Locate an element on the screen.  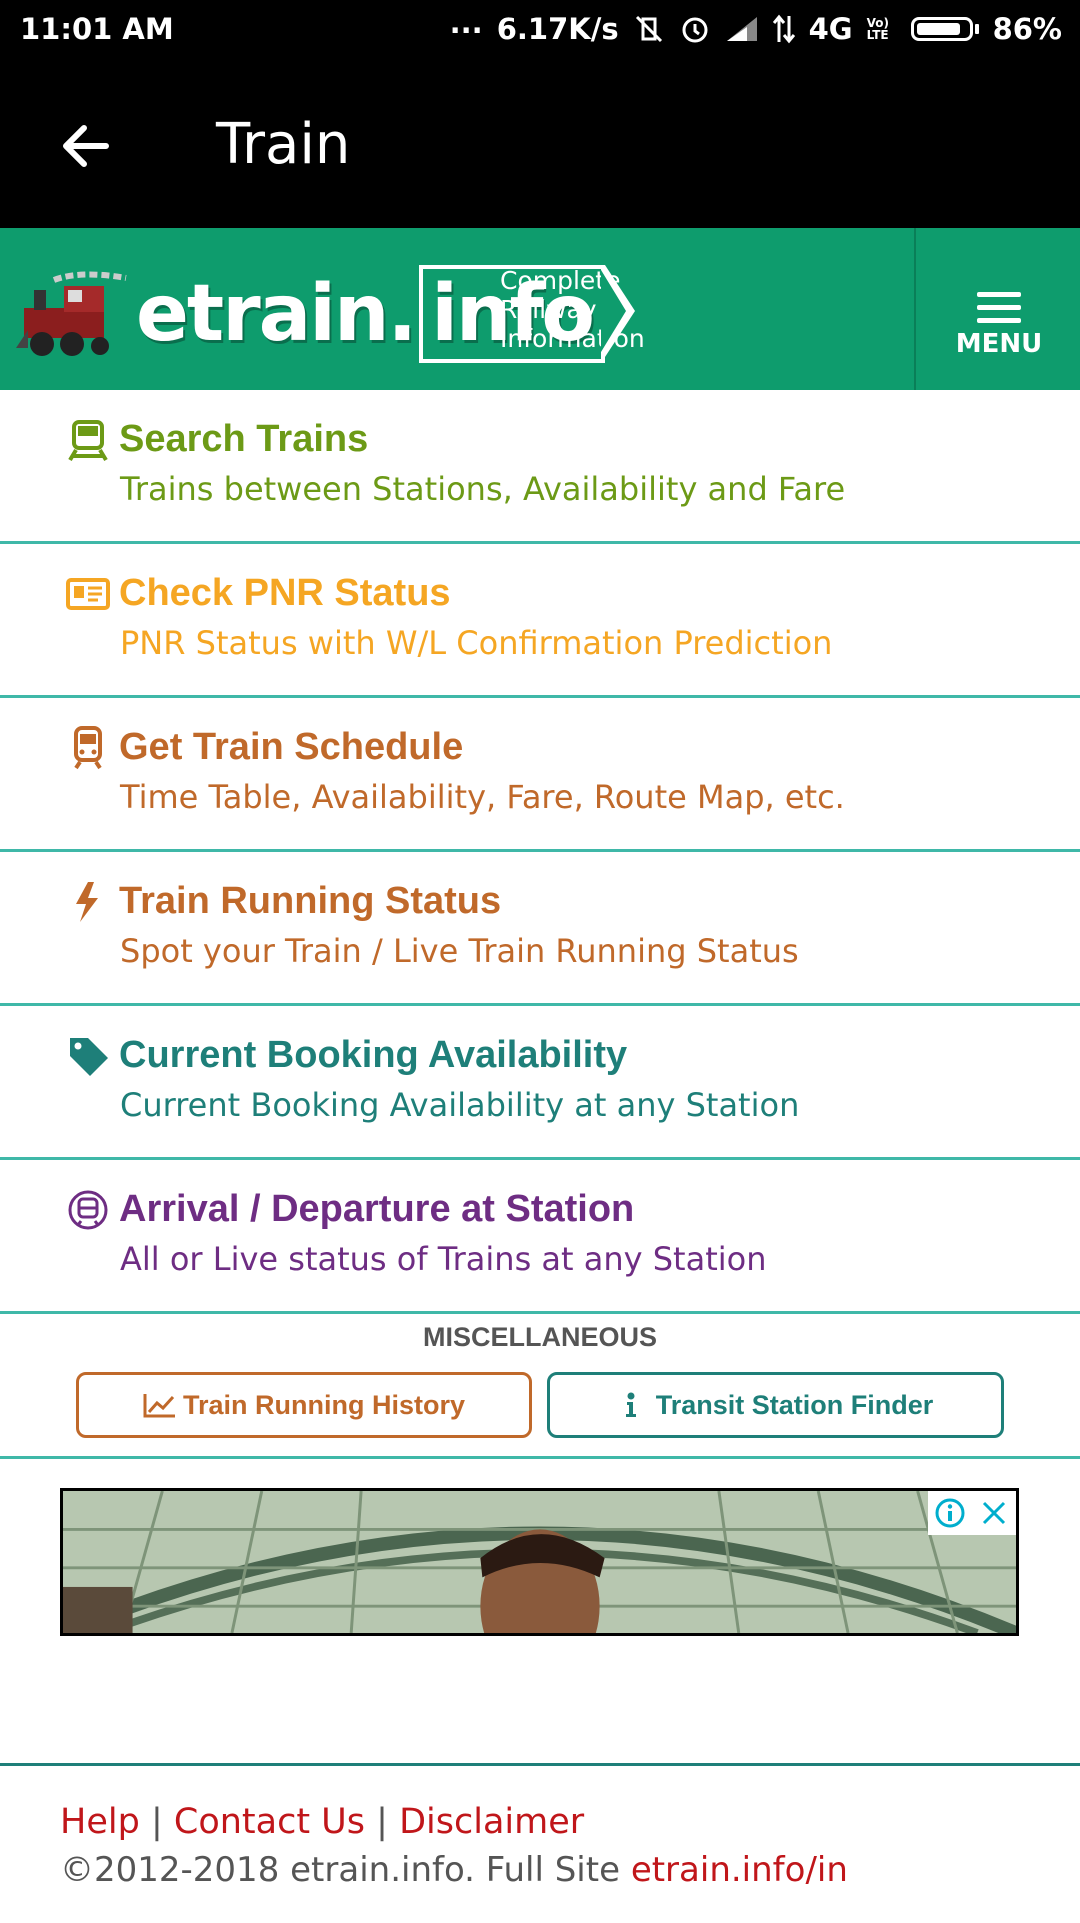
network-speed: 6.17K/s is located at coordinates (557, 29).